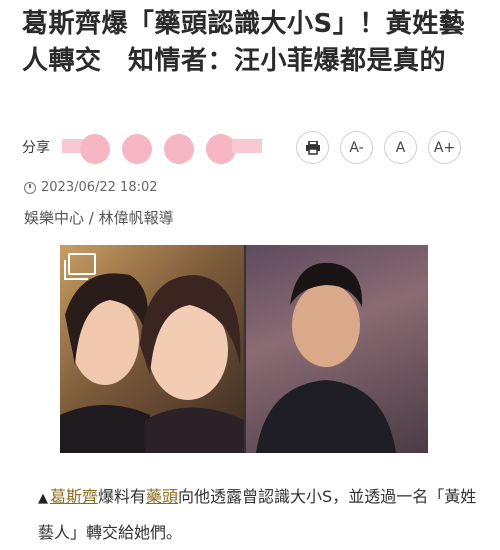 This screenshot has height=550, width=500. I want to click on author-line: 娛樂中心 / 林偉帆報導, so click(99, 218).